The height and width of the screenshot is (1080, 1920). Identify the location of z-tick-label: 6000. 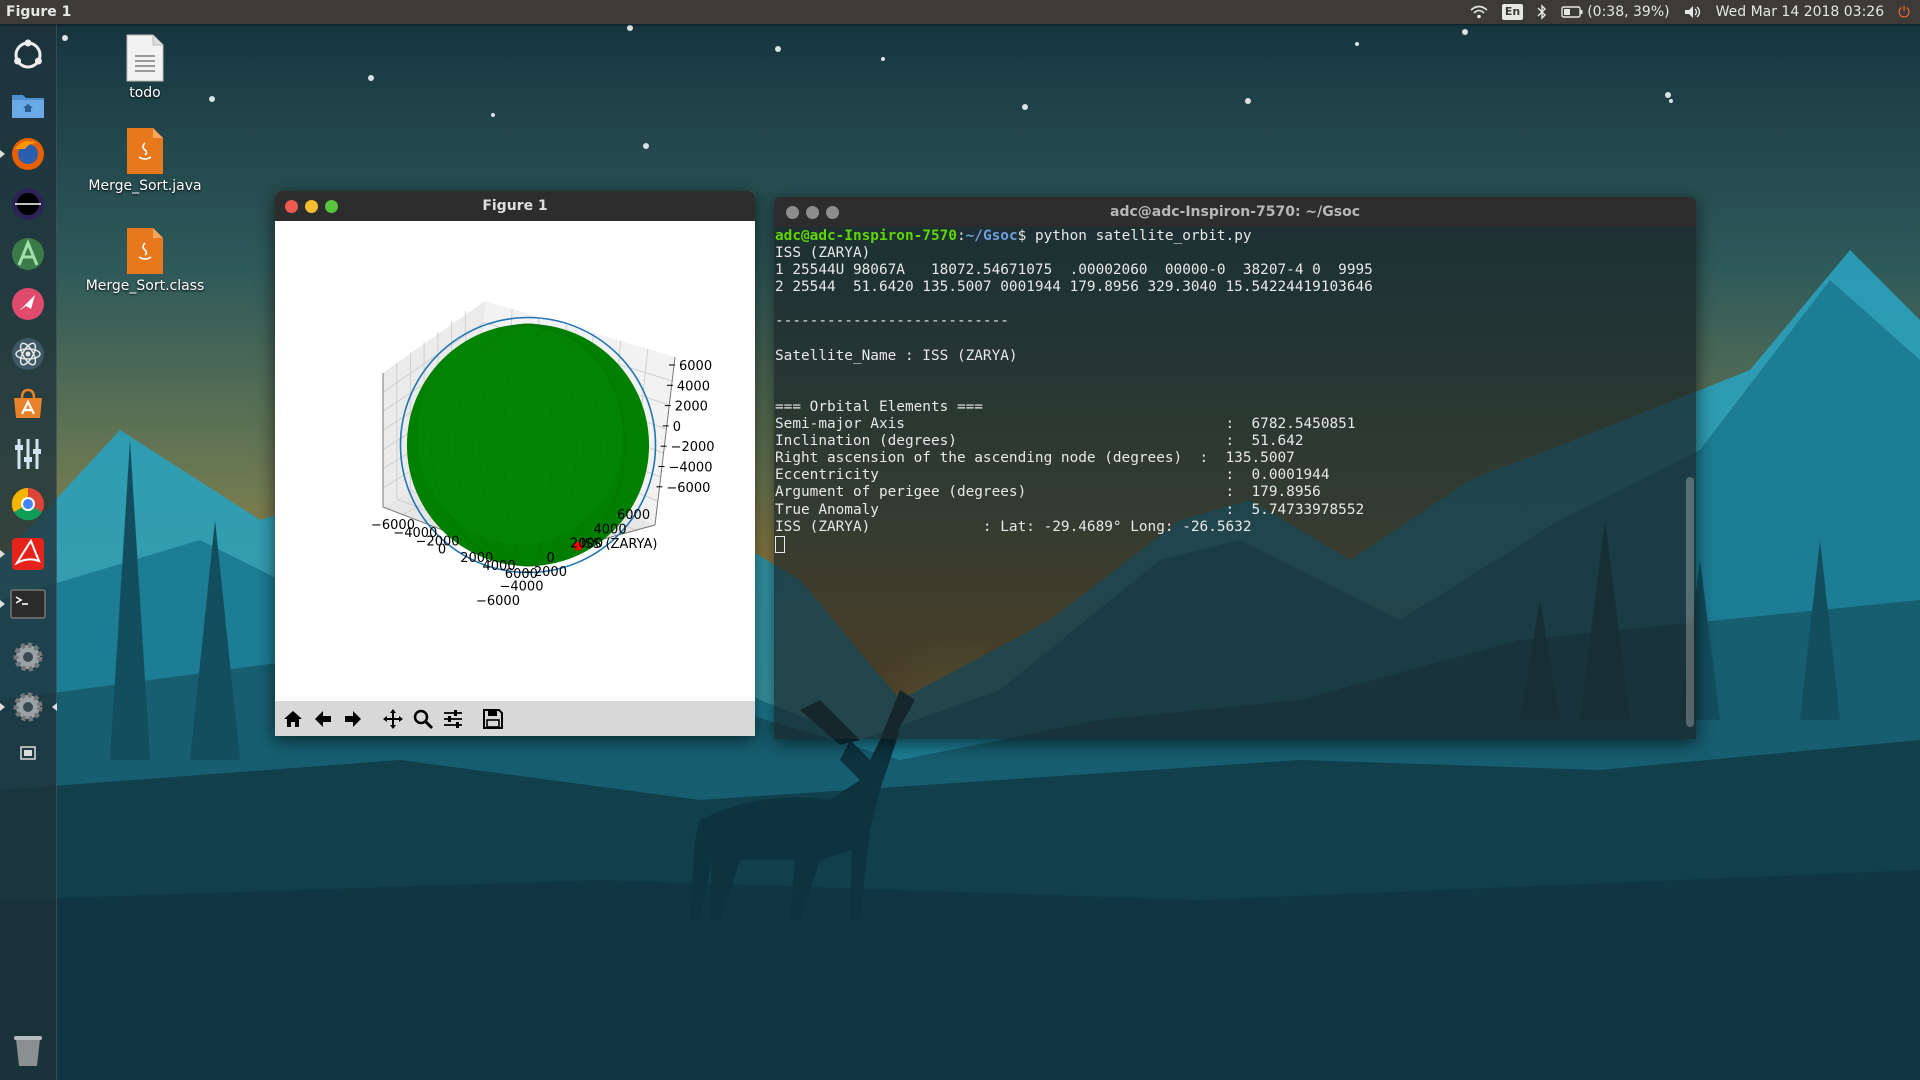
(695, 366).